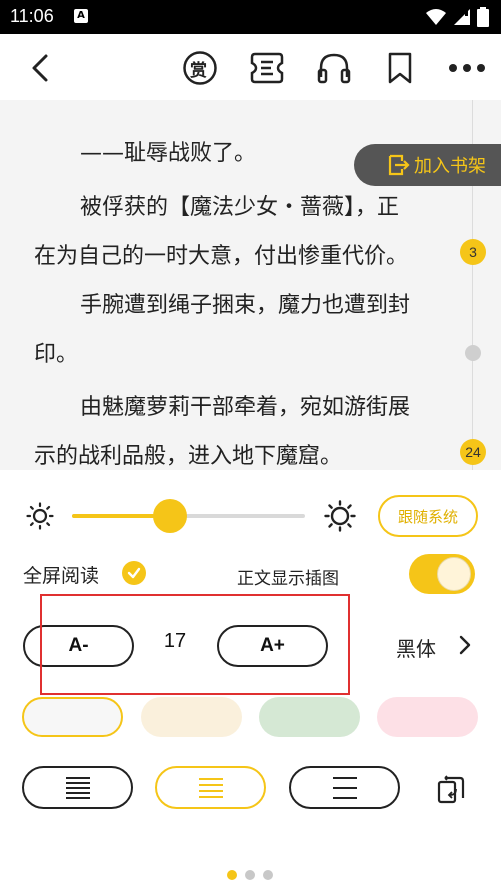 This screenshot has height=891, width=501. Describe the element at coordinates (483, 17) in the screenshot. I see `battery-icon` at that location.